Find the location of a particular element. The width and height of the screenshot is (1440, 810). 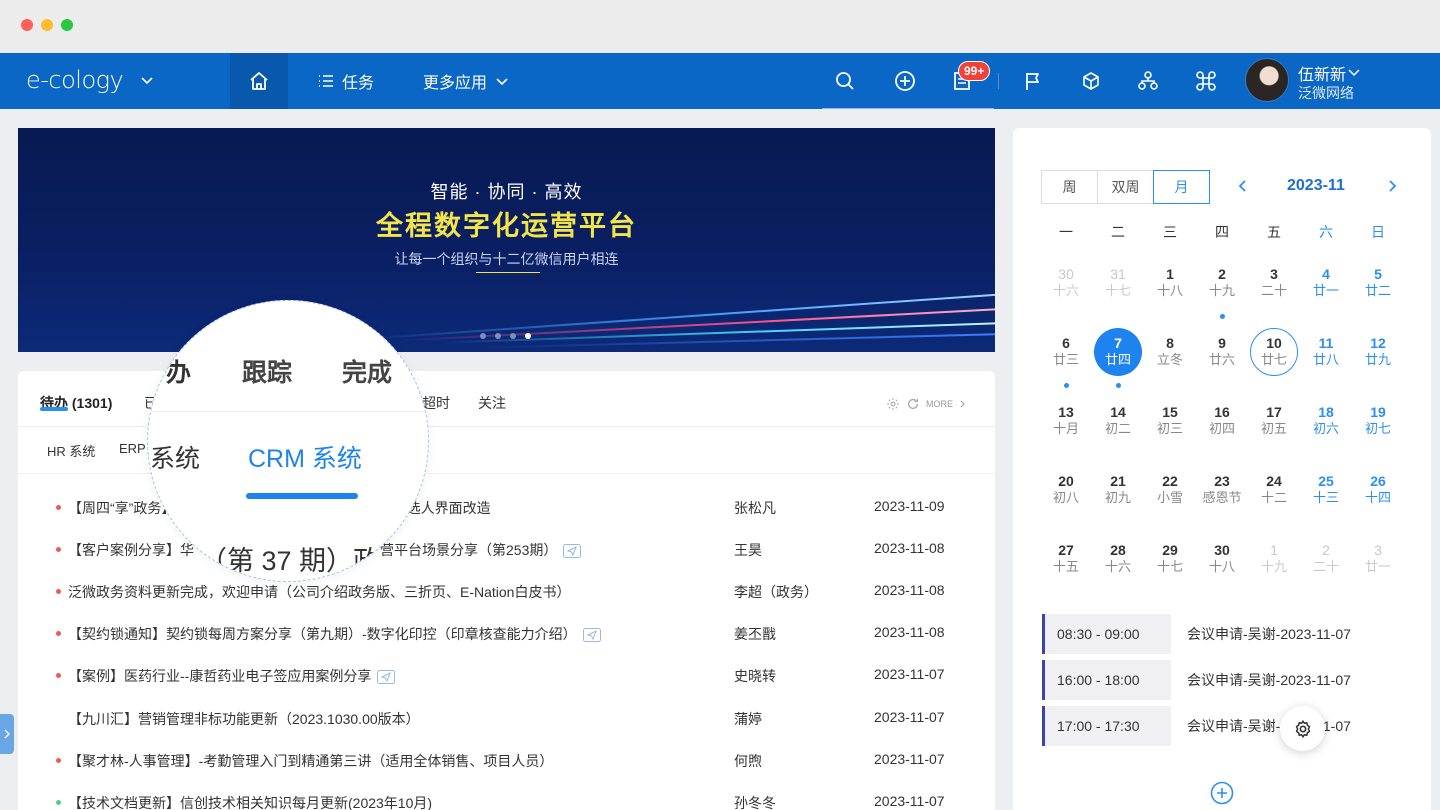

day-number: 30 is located at coordinates (1066, 274).